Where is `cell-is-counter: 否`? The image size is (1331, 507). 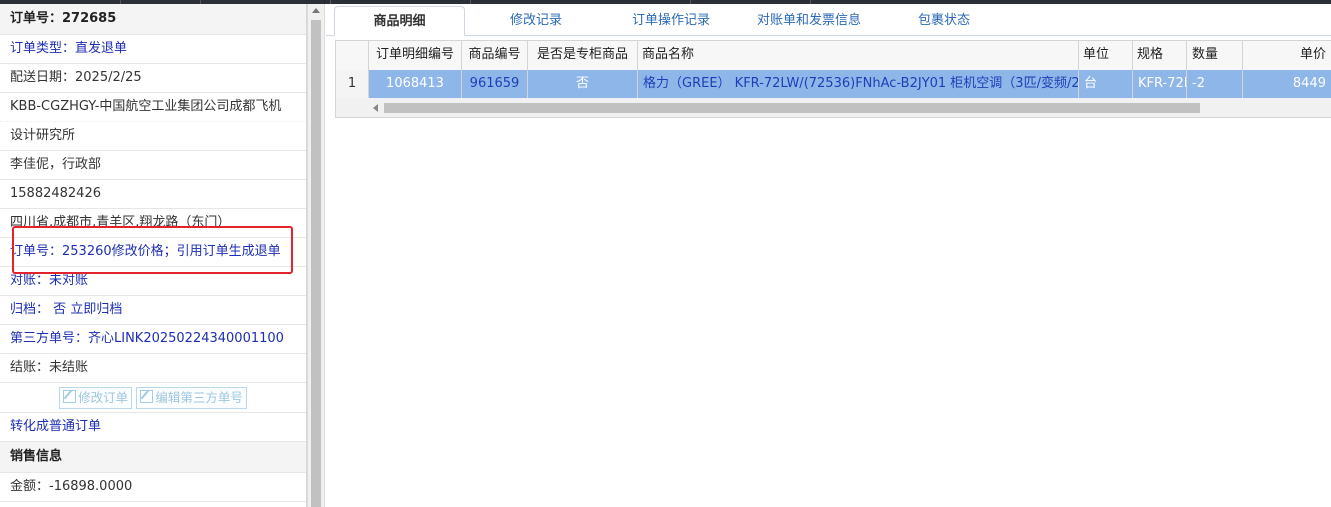
cell-is-counter: 否 is located at coordinates (583, 84).